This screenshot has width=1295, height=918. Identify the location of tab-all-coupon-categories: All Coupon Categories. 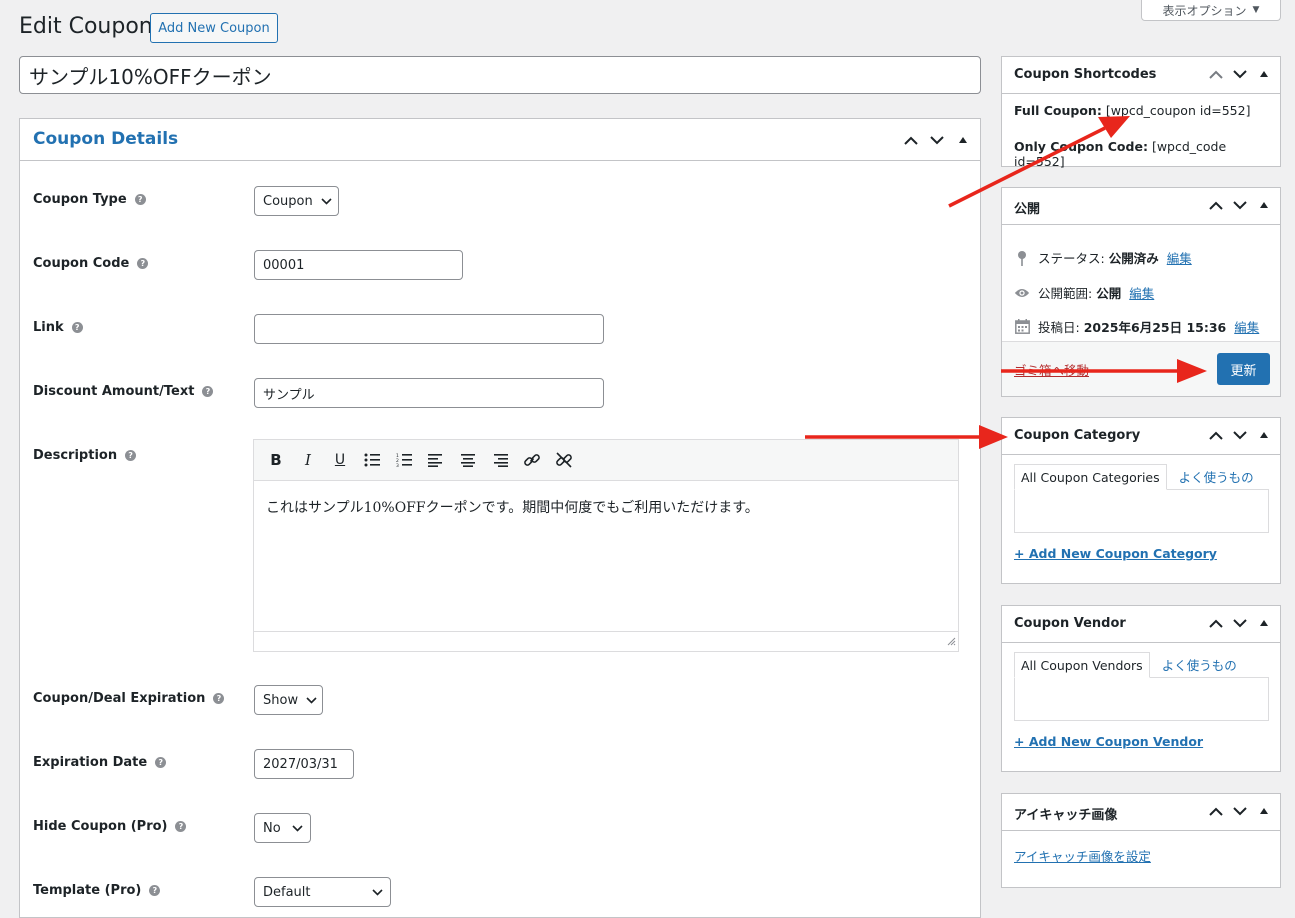
(1090, 477).